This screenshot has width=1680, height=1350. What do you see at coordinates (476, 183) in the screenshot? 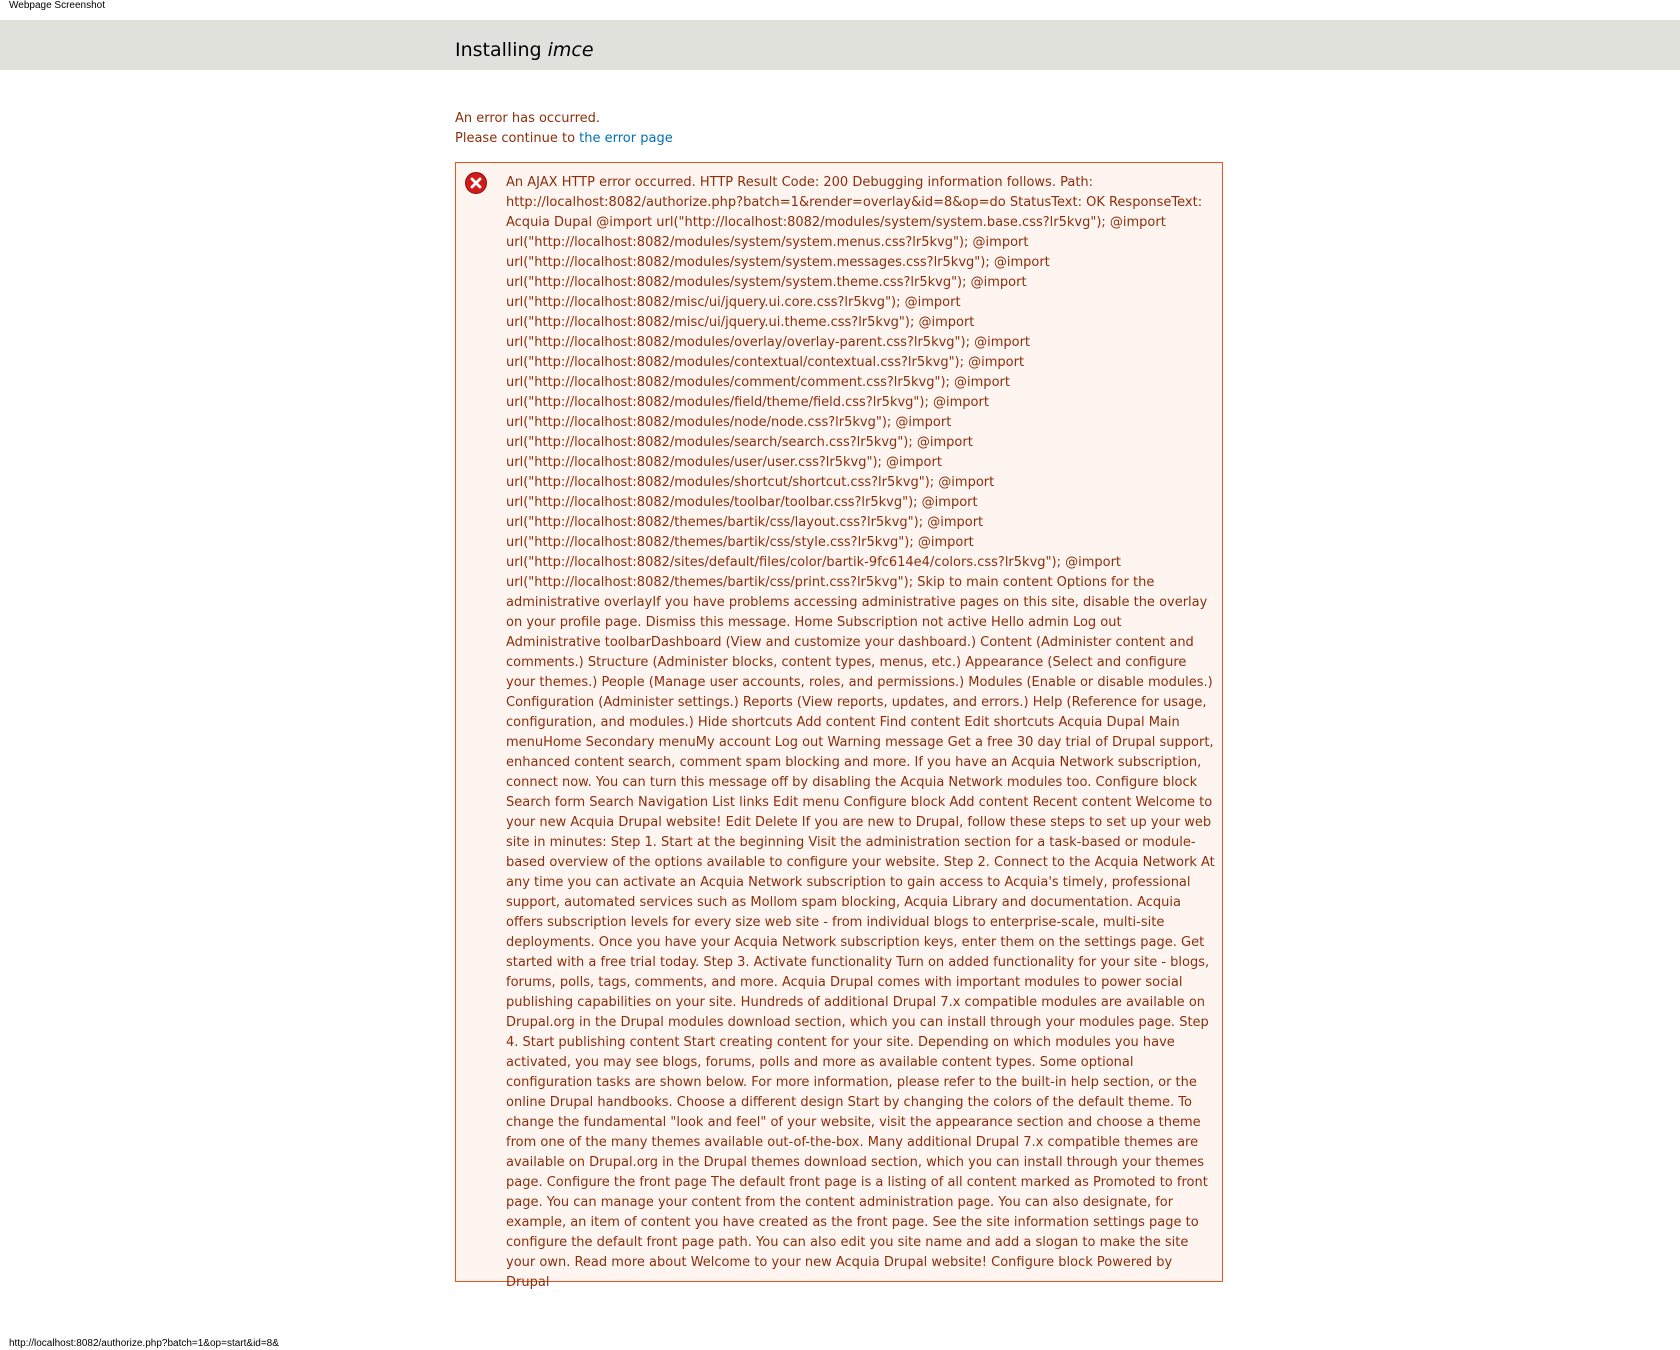
I see `error-x-icon` at bounding box center [476, 183].